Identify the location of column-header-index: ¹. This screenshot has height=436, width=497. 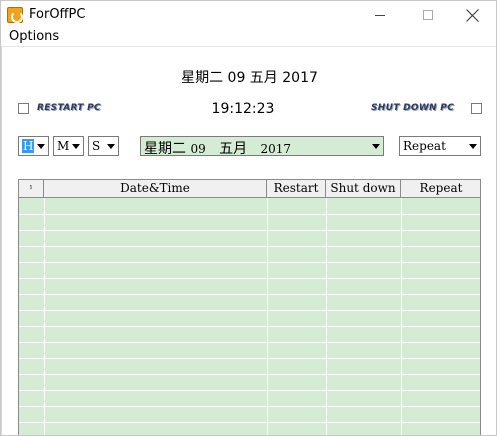
(31, 189).